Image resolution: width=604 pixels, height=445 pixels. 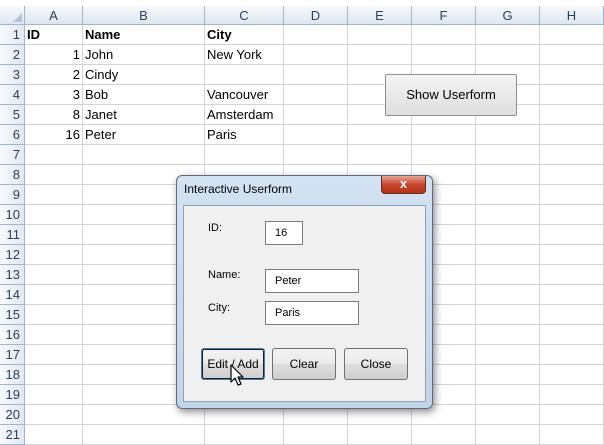 What do you see at coordinates (144, 15) in the screenshot?
I see `column-header-b: B` at bounding box center [144, 15].